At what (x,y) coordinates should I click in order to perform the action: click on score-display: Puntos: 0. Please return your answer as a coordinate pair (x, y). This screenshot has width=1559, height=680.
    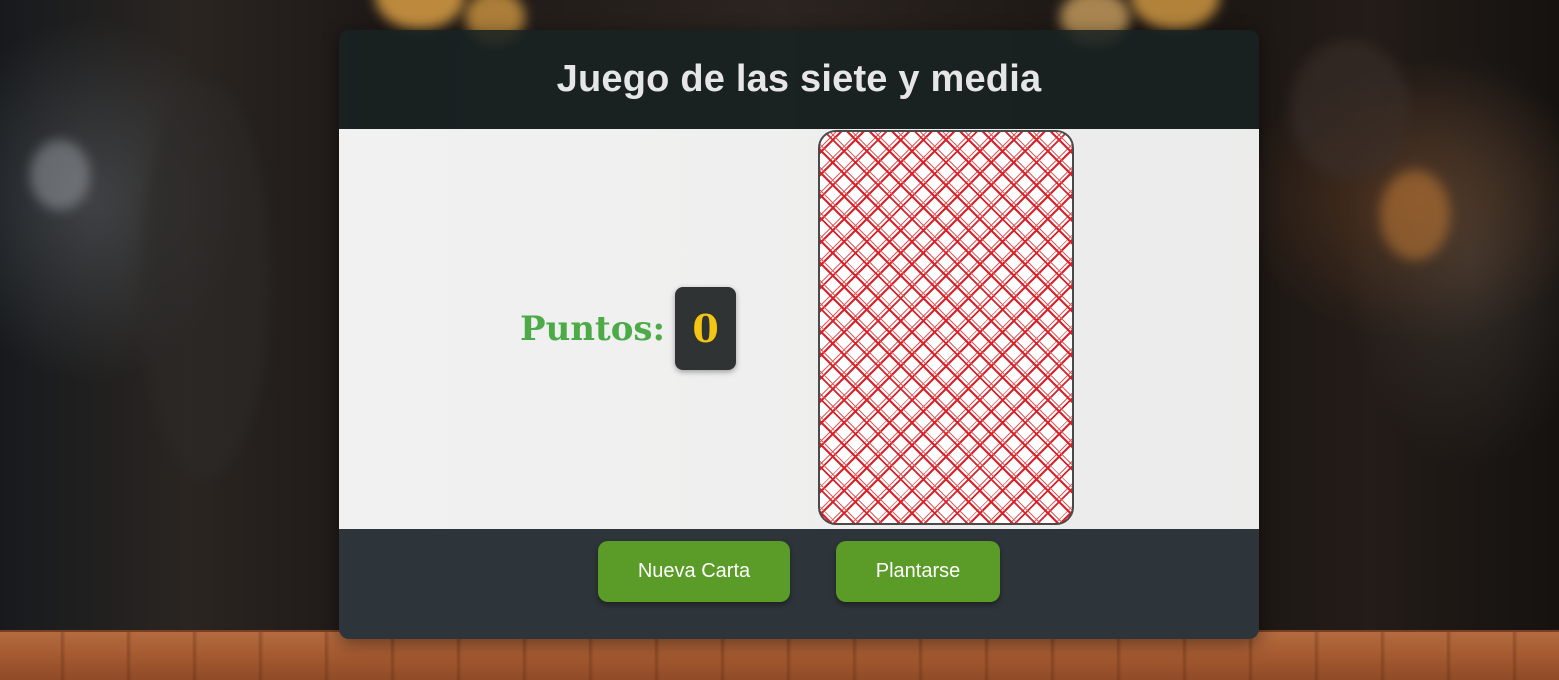
    Looking at the image, I should click on (628, 328).